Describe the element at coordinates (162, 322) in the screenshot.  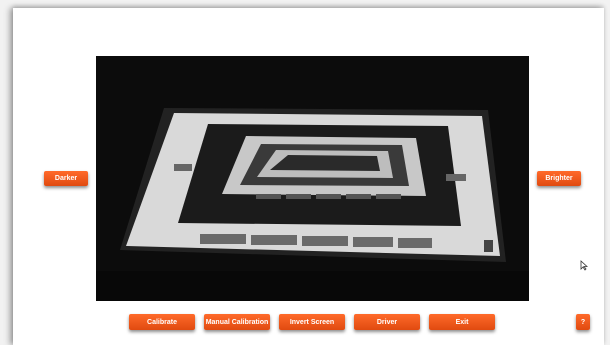
I see `calibrate-button: Calibrate` at that location.